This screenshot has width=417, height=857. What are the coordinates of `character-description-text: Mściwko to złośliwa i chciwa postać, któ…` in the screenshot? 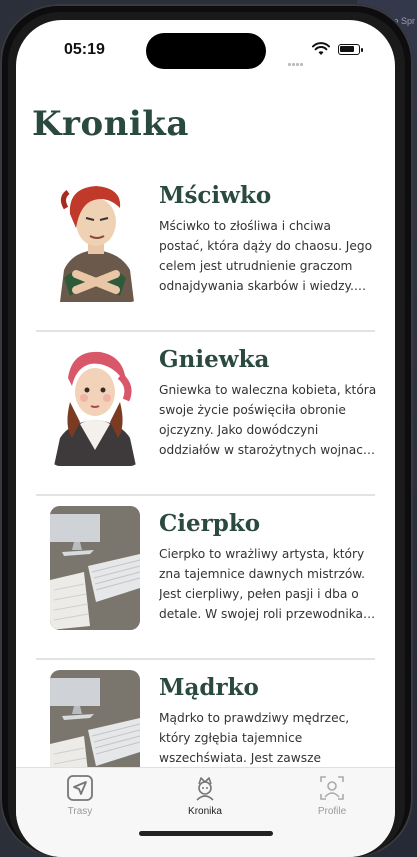 It's located at (266, 256).